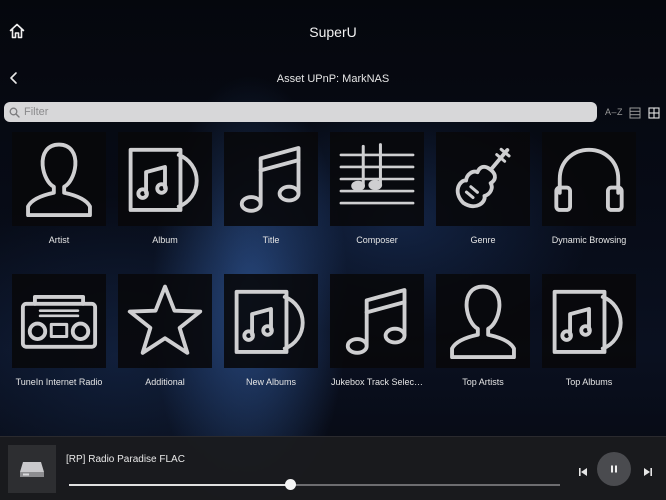  What do you see at coordinates (589, 382) in the screenshot?
I see `tile-label: Top Albums` at bounding box center [589, 382].